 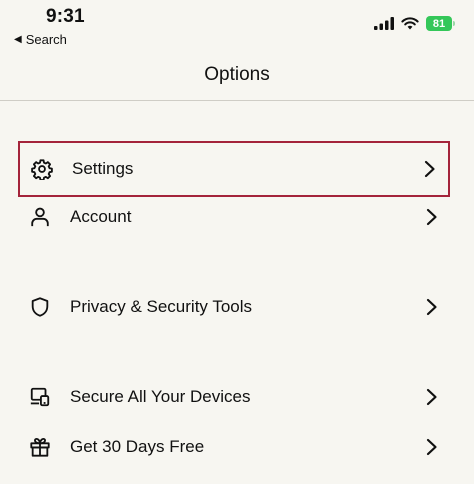 I want to click on gift-icon, so click(x=40, y=447).